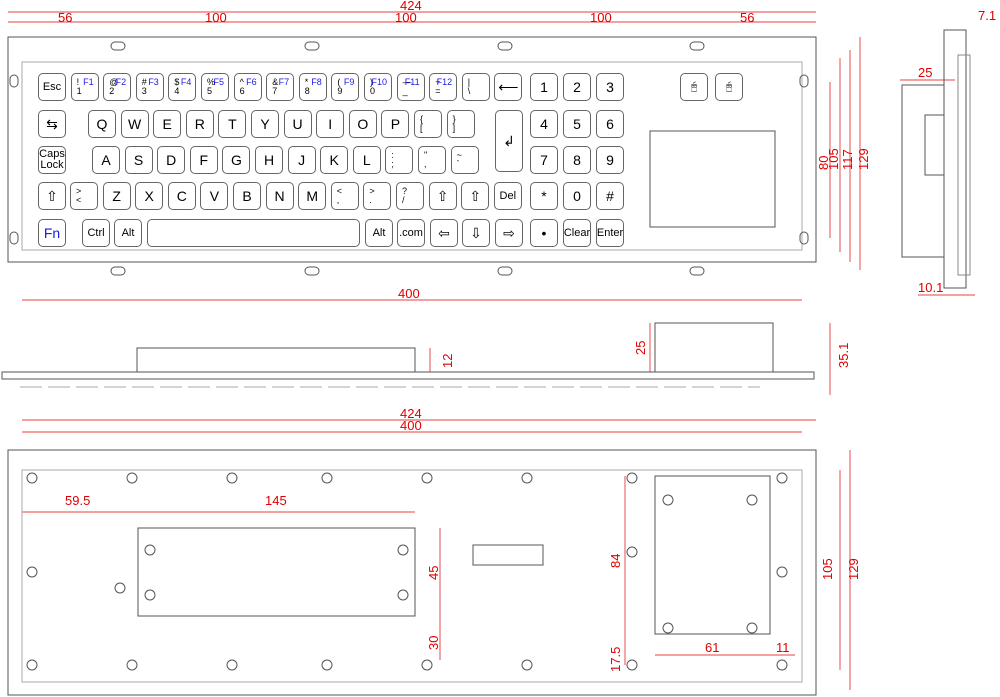 This screenshot has width=1000, height=697. What do you see at coordinates (52, 233) in the screenshot?
I see `key: Fn` at bounding box center [52, 233].